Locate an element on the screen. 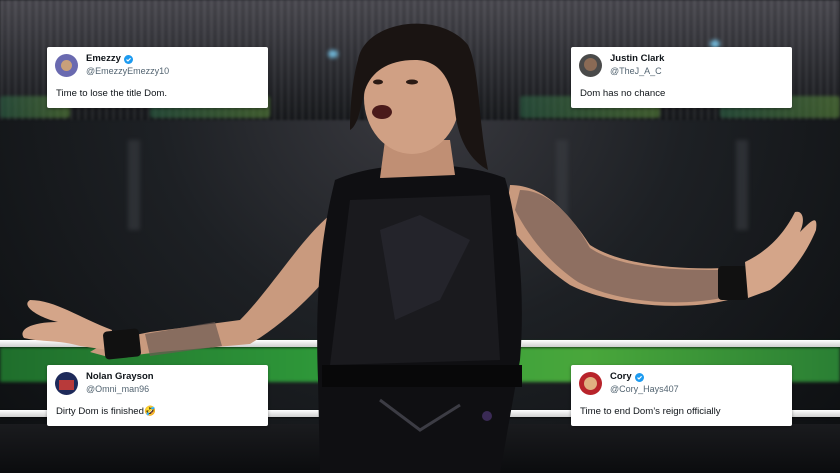 This screenshot has width=840, height=473. tweet-text: Time to lose the title Dom. is located at coordinates (112, 93).